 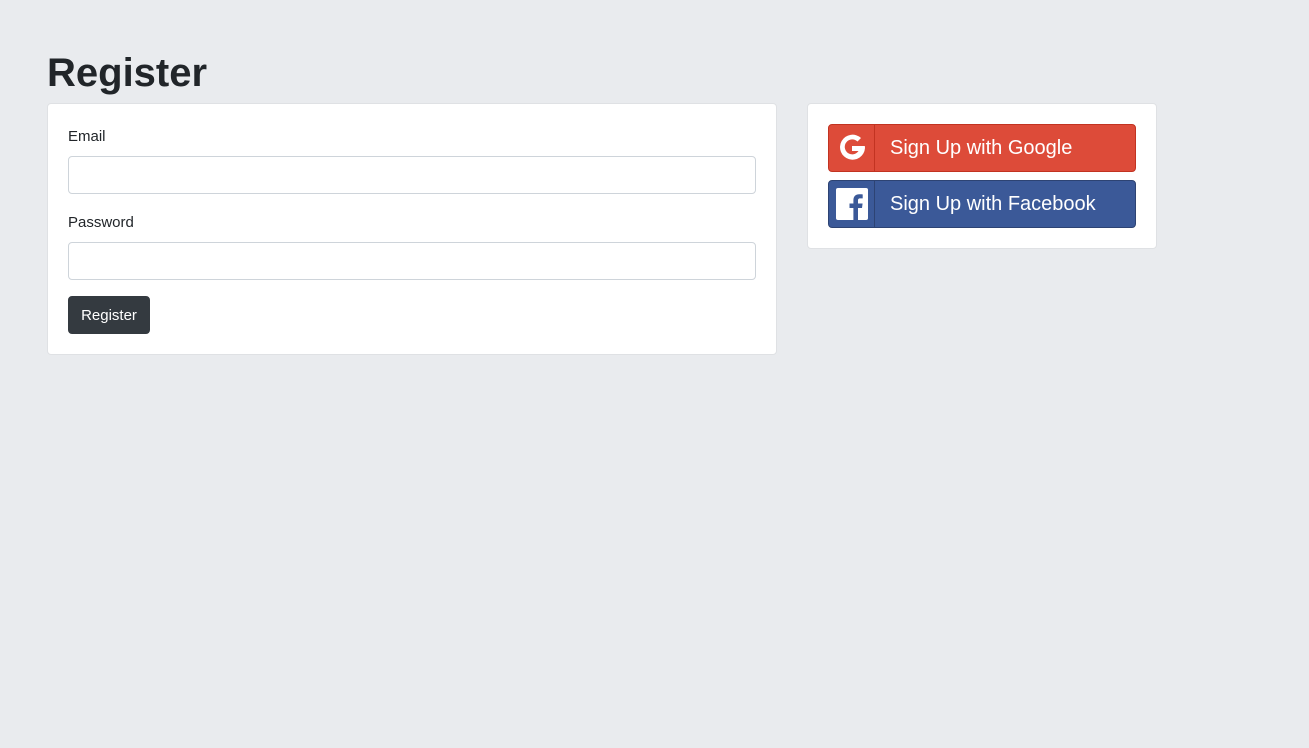 I want to click on google-icon, so click(x=852, y=148).